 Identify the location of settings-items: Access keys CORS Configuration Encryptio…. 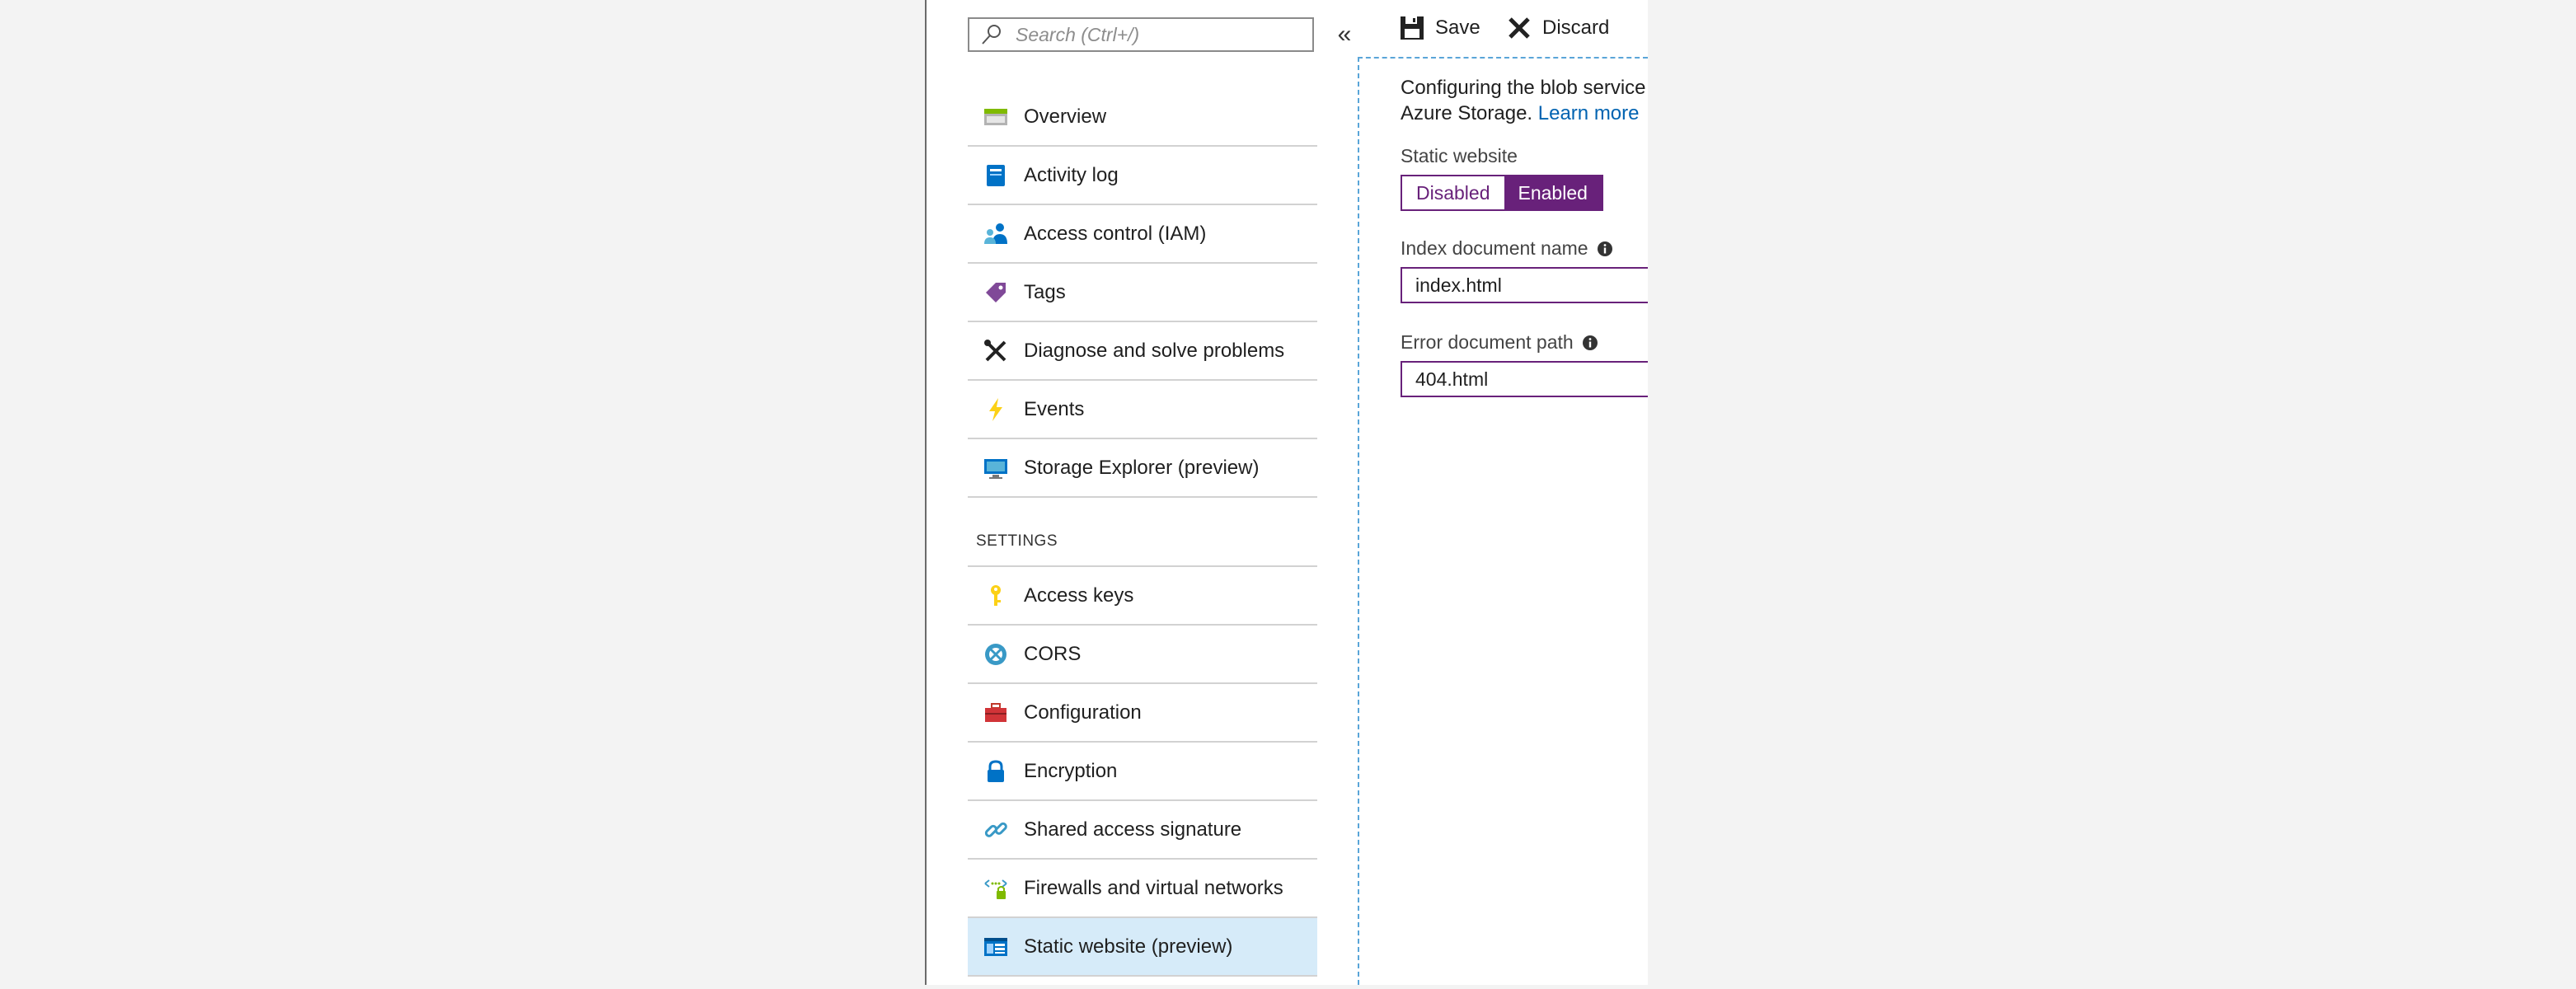
(1143, 772).